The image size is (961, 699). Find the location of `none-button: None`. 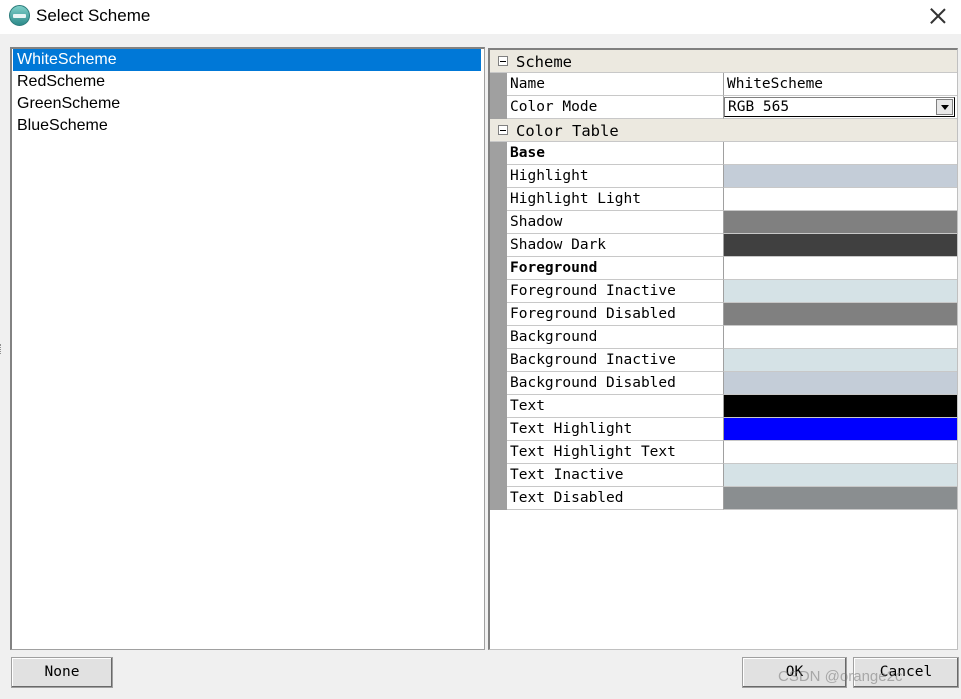

none-button: None is located at coordinates (62, 672).